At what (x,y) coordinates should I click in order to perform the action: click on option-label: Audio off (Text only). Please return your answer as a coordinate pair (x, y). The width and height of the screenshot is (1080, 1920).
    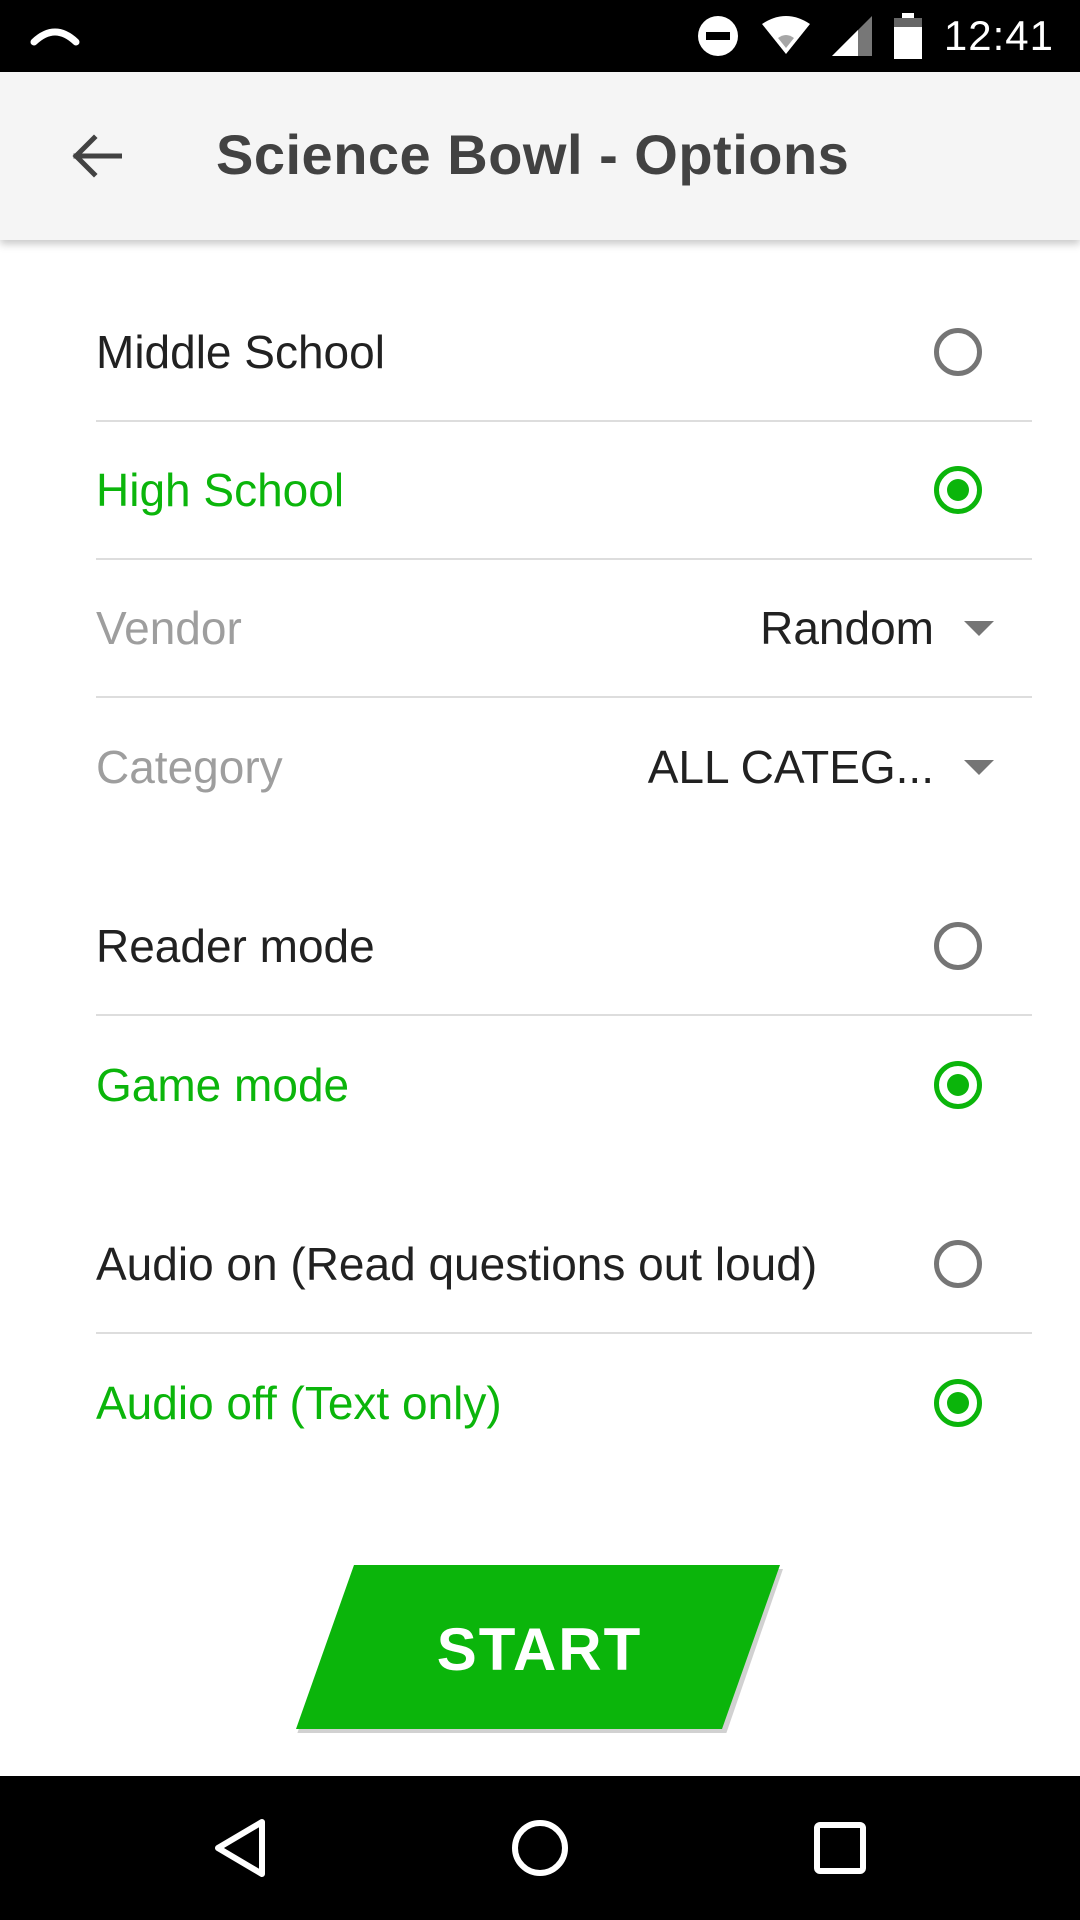
    Looking at the image, I should click on (299, 1403).